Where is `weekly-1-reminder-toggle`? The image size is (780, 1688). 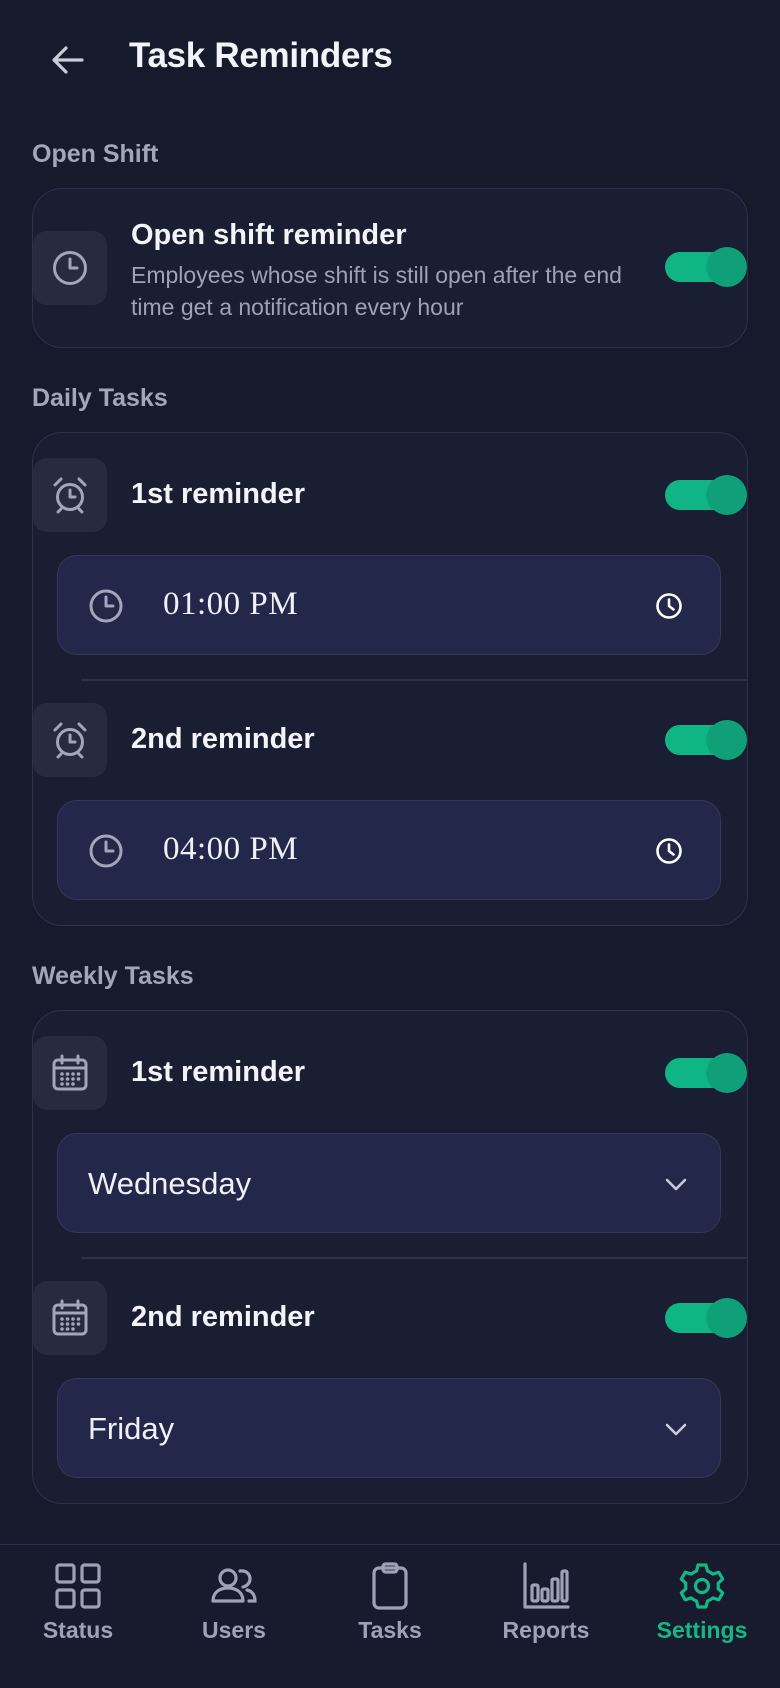 weekly-1-reminder-toggle is located at coordinates (706, 1073).